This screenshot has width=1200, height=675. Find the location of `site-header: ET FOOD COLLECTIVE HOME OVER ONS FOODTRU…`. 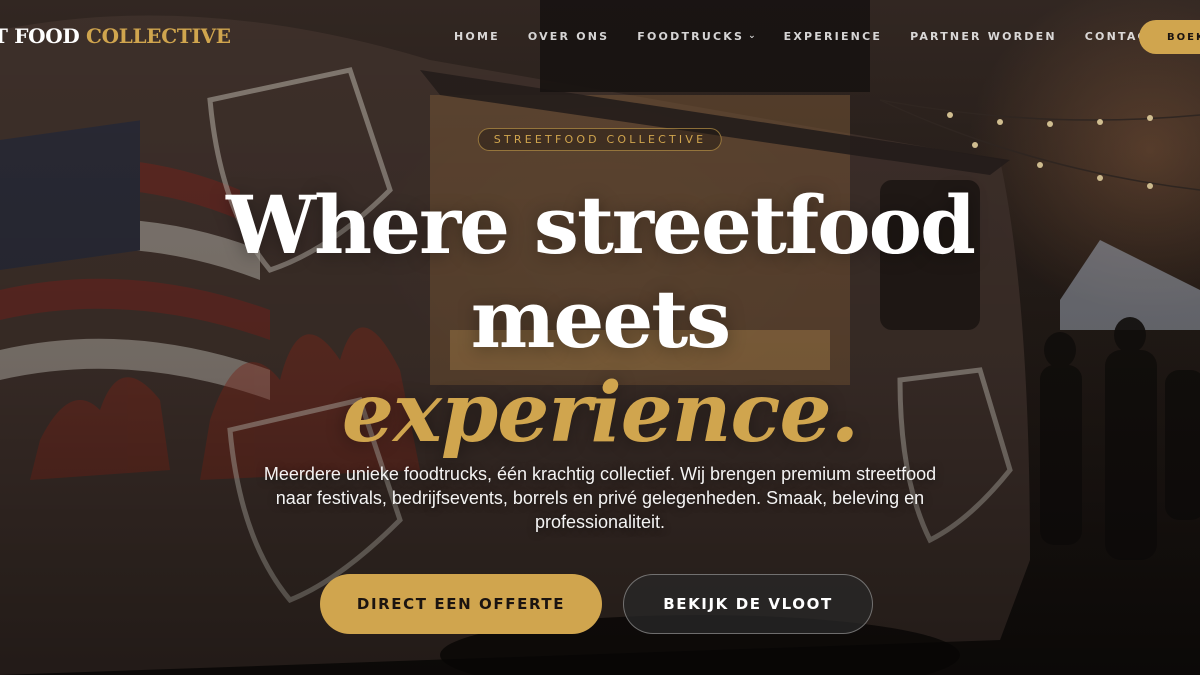

site-header: ET FOOD COLLECTIVE HOME OVER ONS FOODTRU… is located at coordinates (600, 37).